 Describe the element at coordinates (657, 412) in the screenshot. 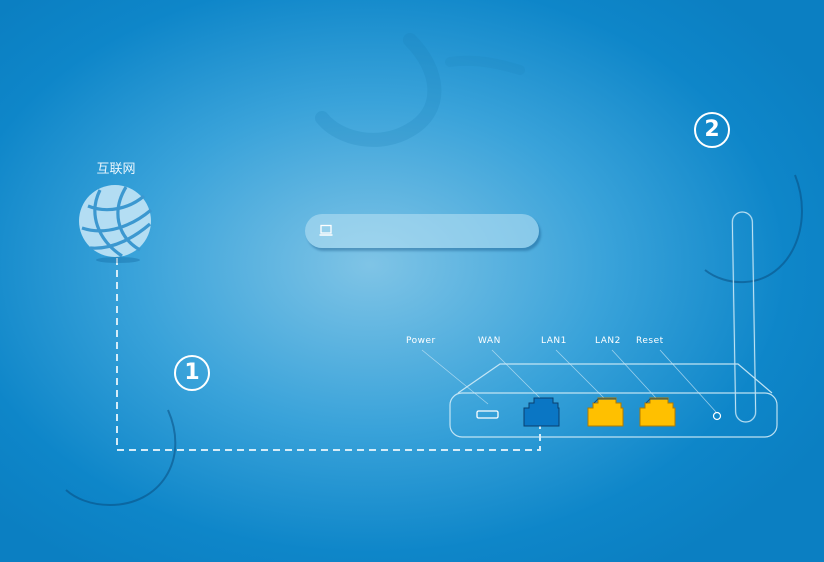

I see `lan2-port` at that location.